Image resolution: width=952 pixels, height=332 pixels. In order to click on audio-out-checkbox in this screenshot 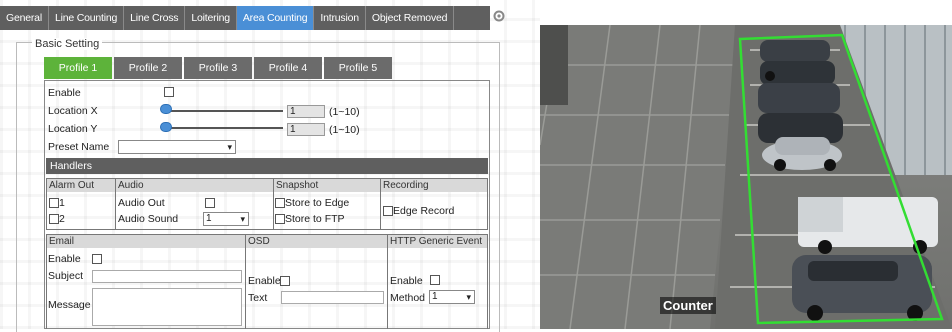, I will do `click(210, 203)`.